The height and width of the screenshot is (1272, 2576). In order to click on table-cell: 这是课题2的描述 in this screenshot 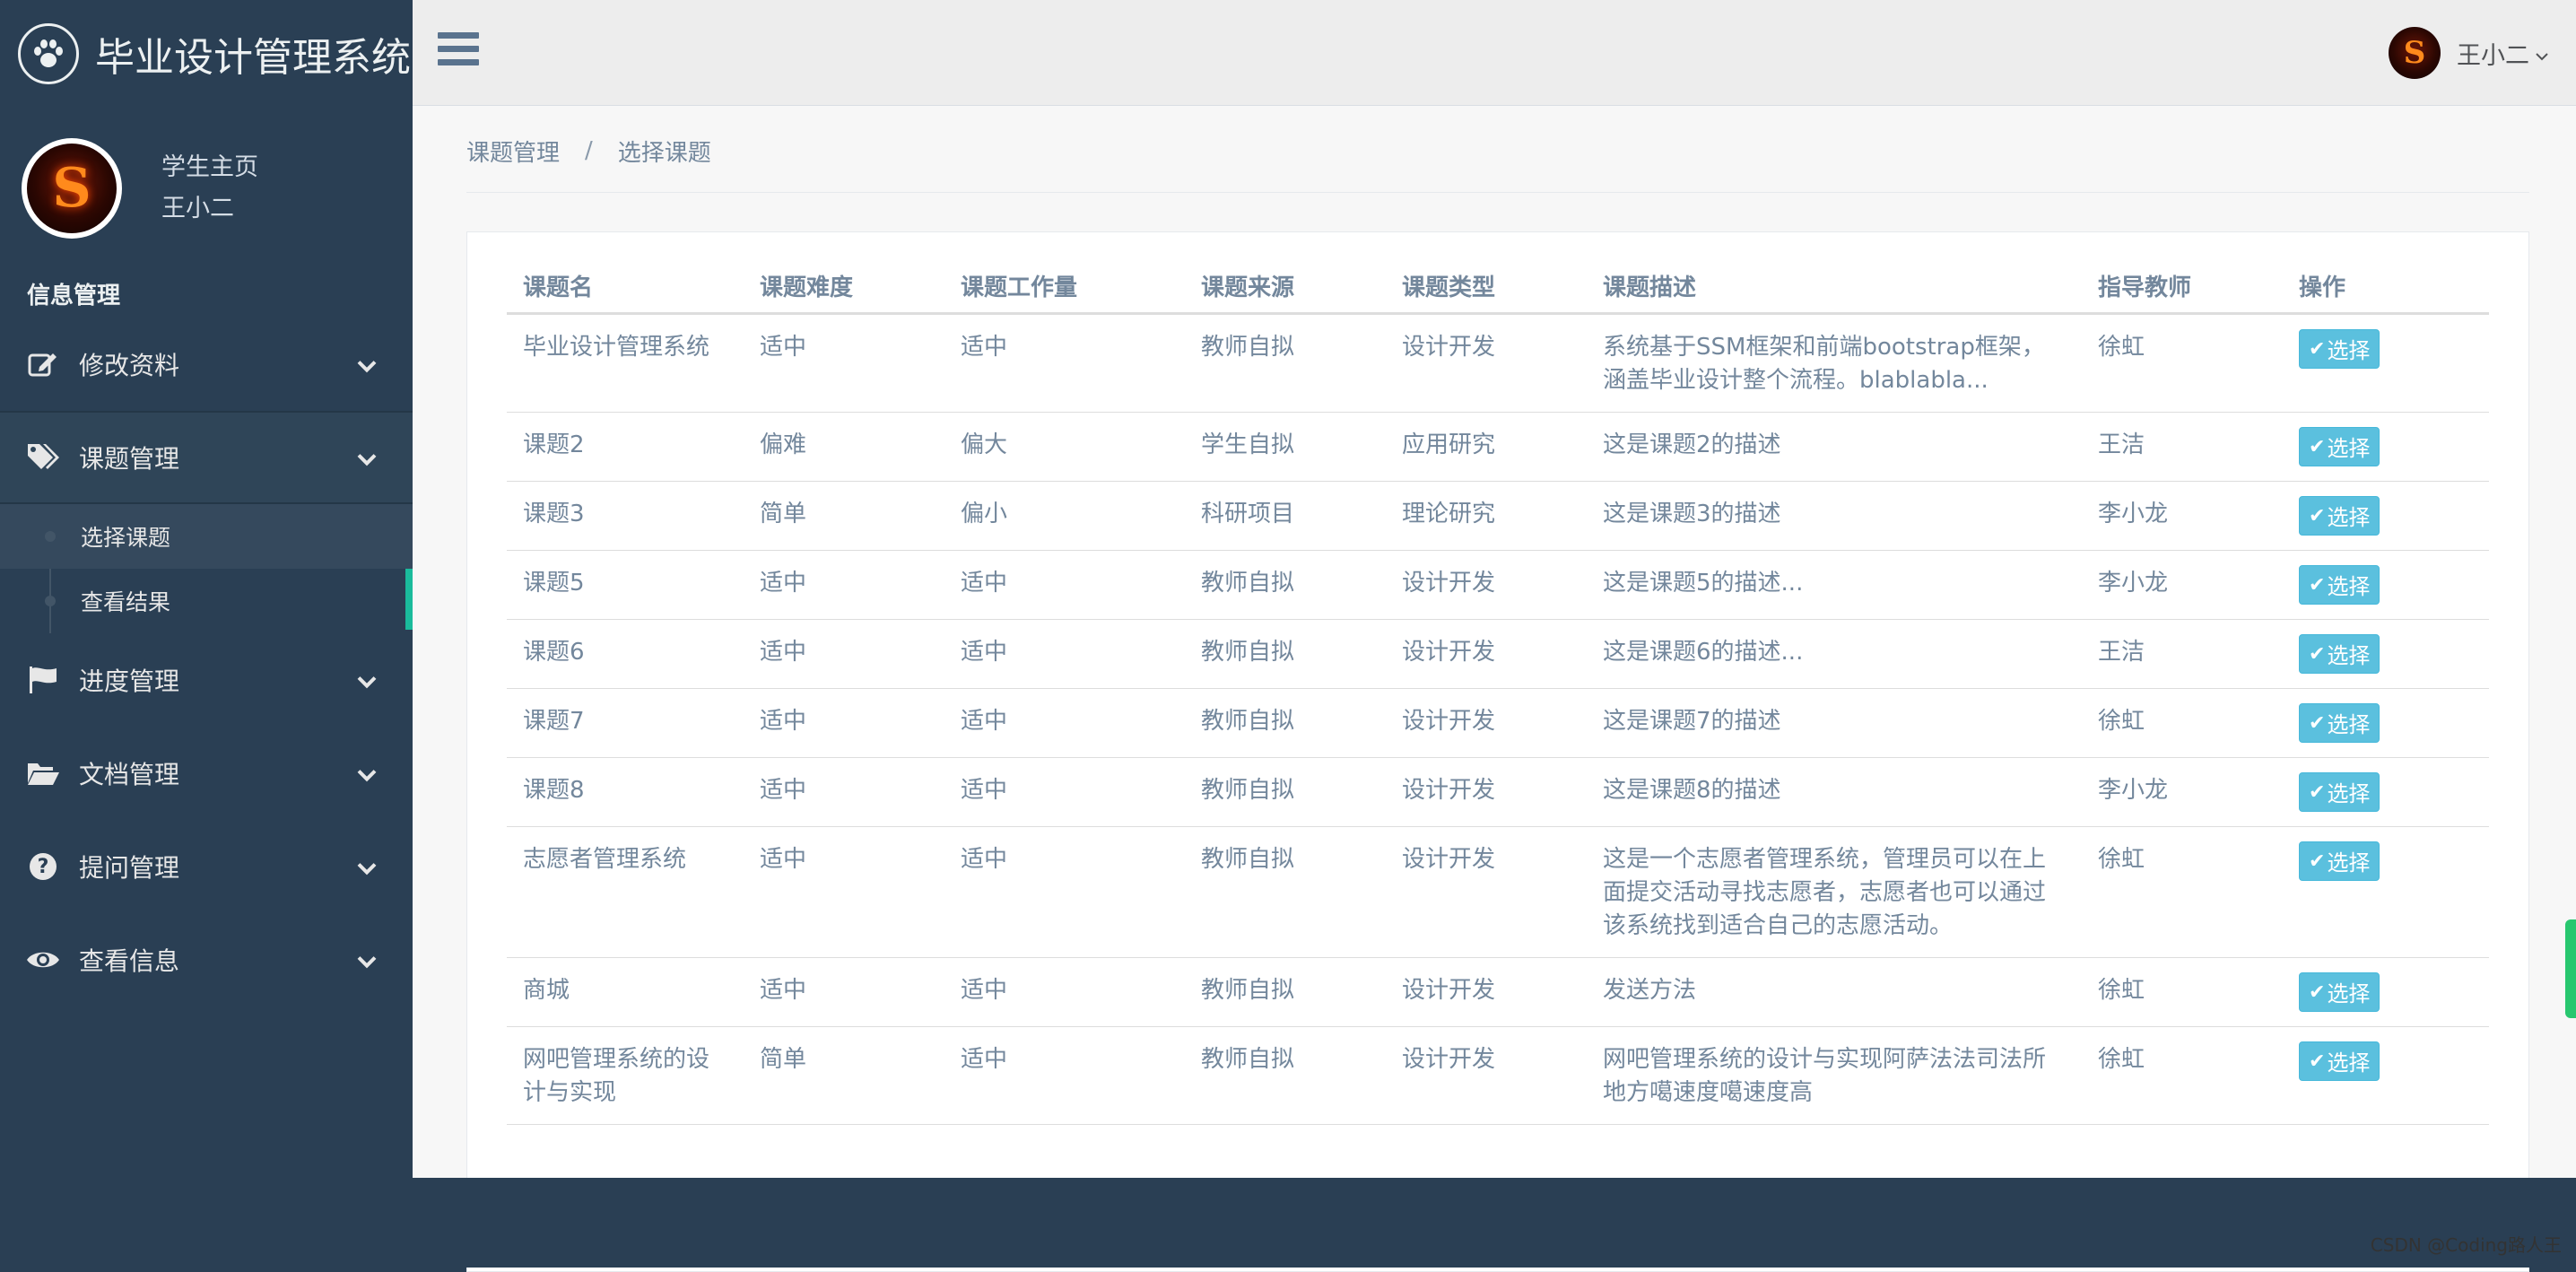, I will do `click(1834, 446)`.